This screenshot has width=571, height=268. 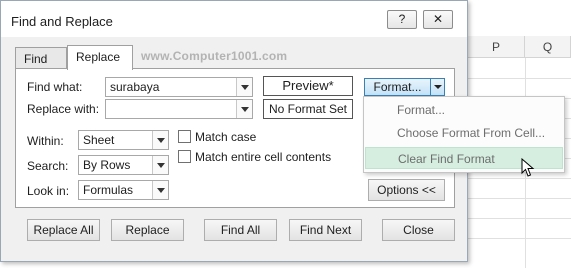 I want to click on find-what-value: surabaya, so click(x=135, y=87).